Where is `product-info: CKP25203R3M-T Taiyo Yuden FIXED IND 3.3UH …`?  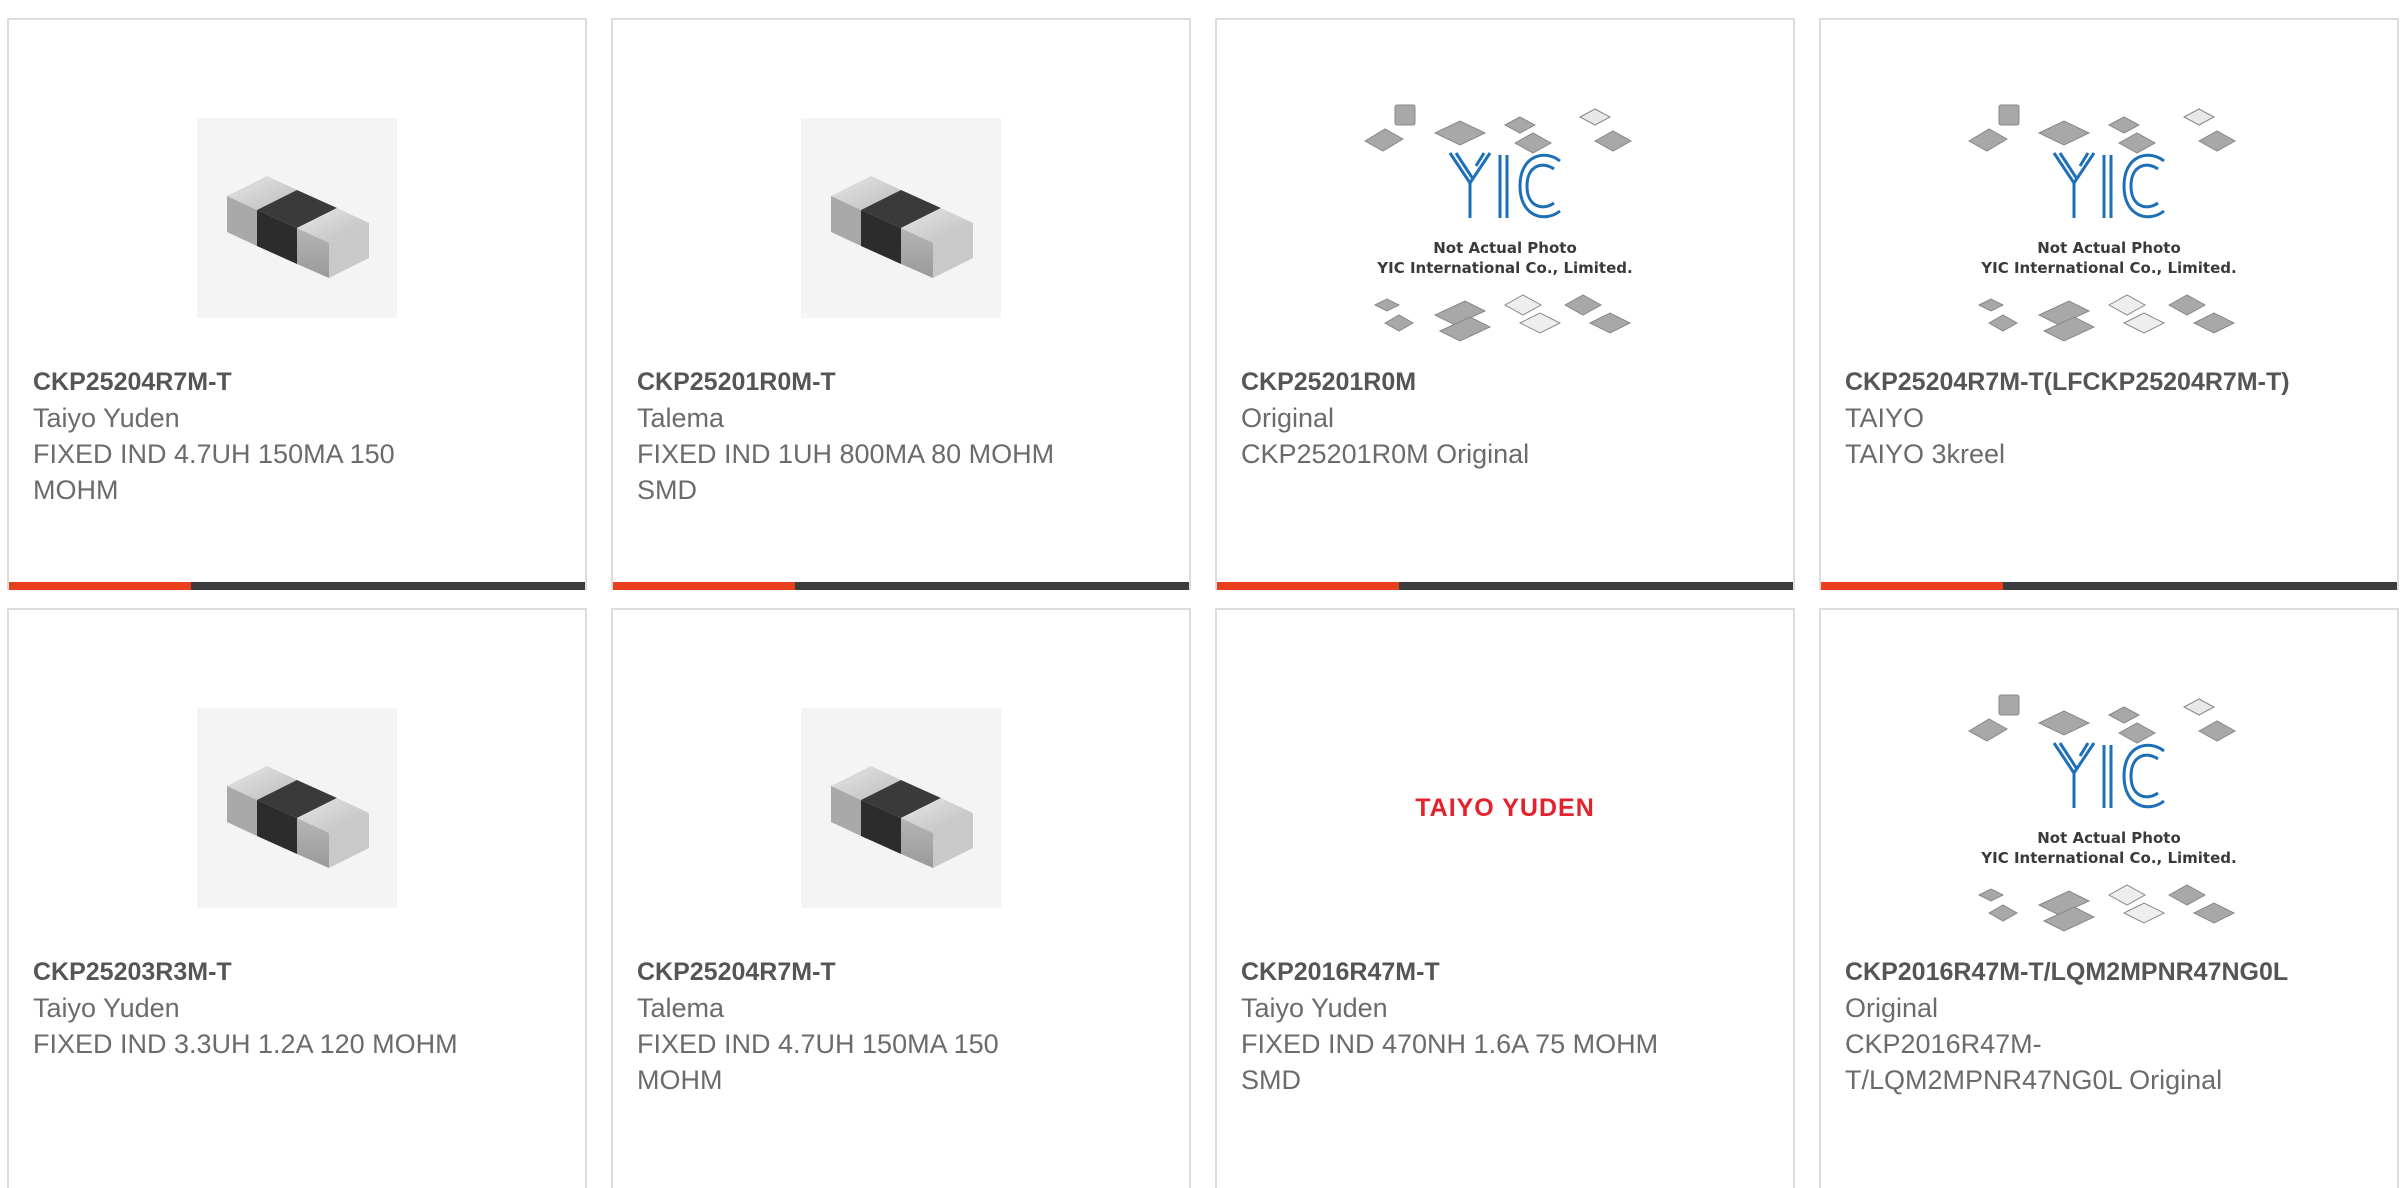 product-info: CKP25203R3M-T Taiyo Yuden FIXED IND 3.3UH … is located at coordinates (300, 1008).